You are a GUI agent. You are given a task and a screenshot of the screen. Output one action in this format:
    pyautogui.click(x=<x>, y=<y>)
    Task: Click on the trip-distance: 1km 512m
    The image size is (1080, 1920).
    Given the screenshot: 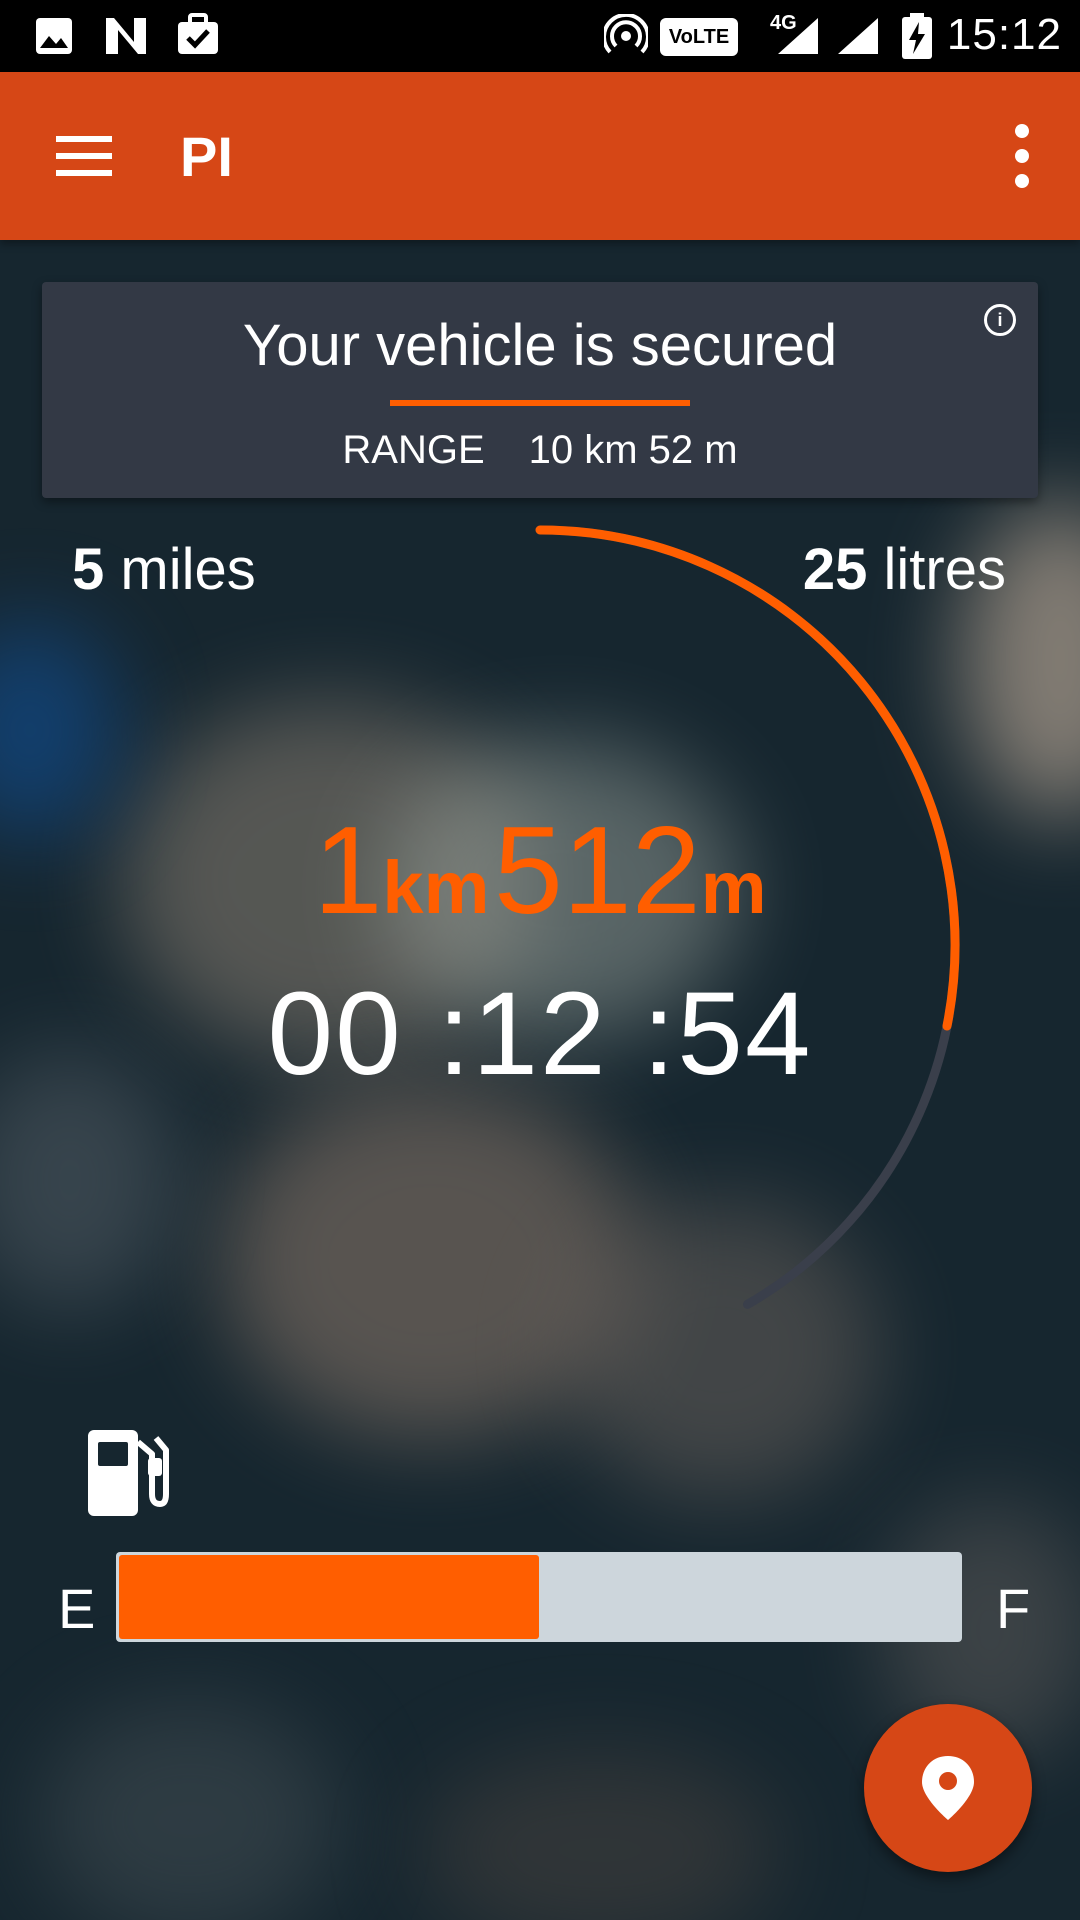 What is the action you would take?
    pyautogui.click(x=540, y=871)
    